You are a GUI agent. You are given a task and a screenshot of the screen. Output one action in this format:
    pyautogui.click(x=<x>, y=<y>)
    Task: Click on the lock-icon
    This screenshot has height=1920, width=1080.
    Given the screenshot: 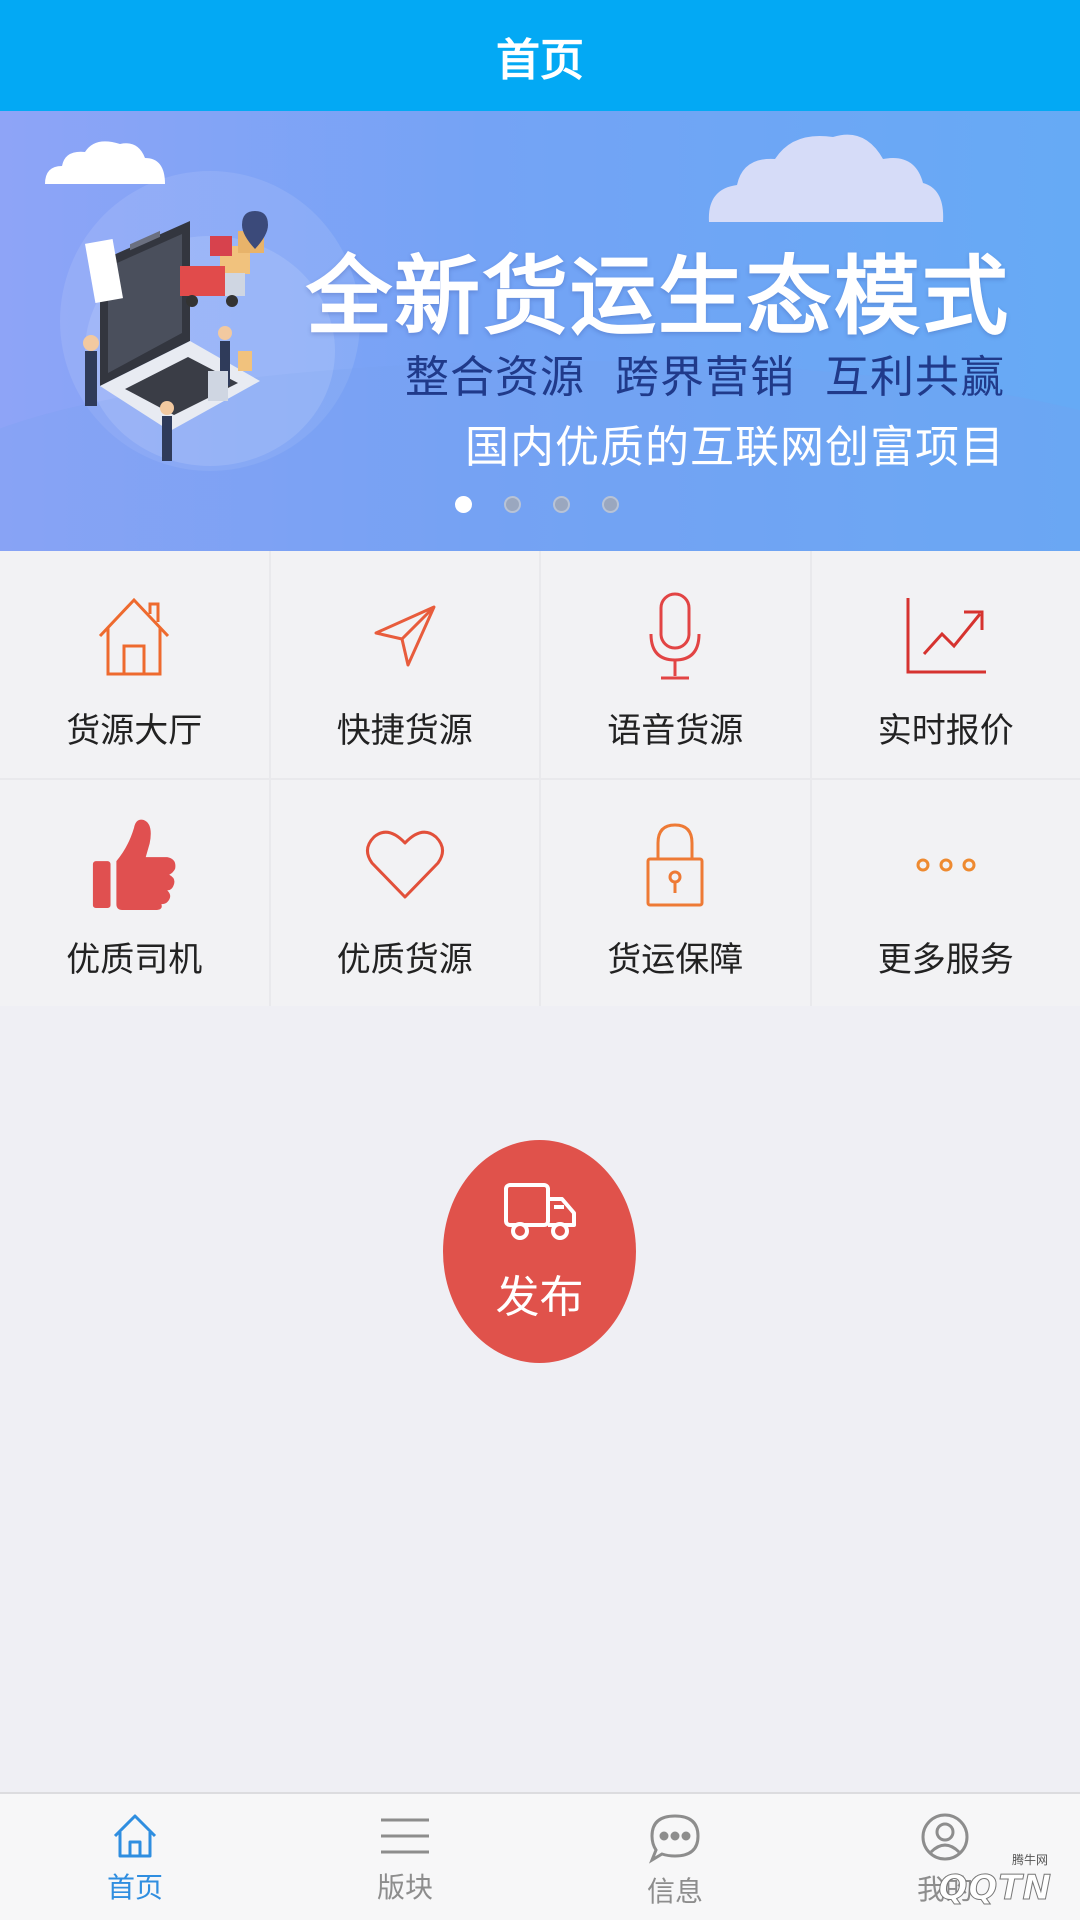 What is the action you would take?
    pyautogui.click(x=675, y=865)
    